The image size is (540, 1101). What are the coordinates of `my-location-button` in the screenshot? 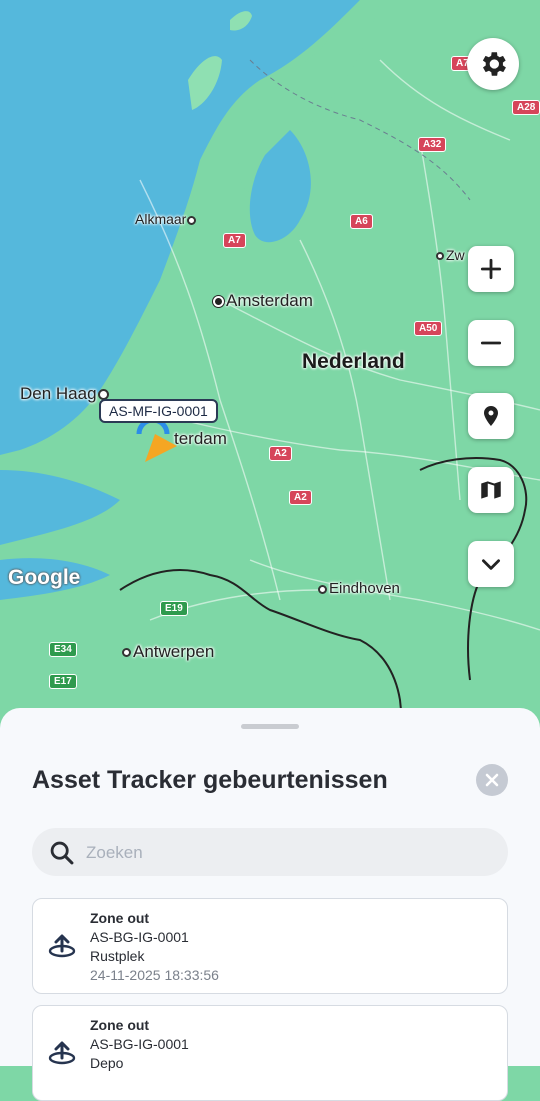 It's located at (491, 416).